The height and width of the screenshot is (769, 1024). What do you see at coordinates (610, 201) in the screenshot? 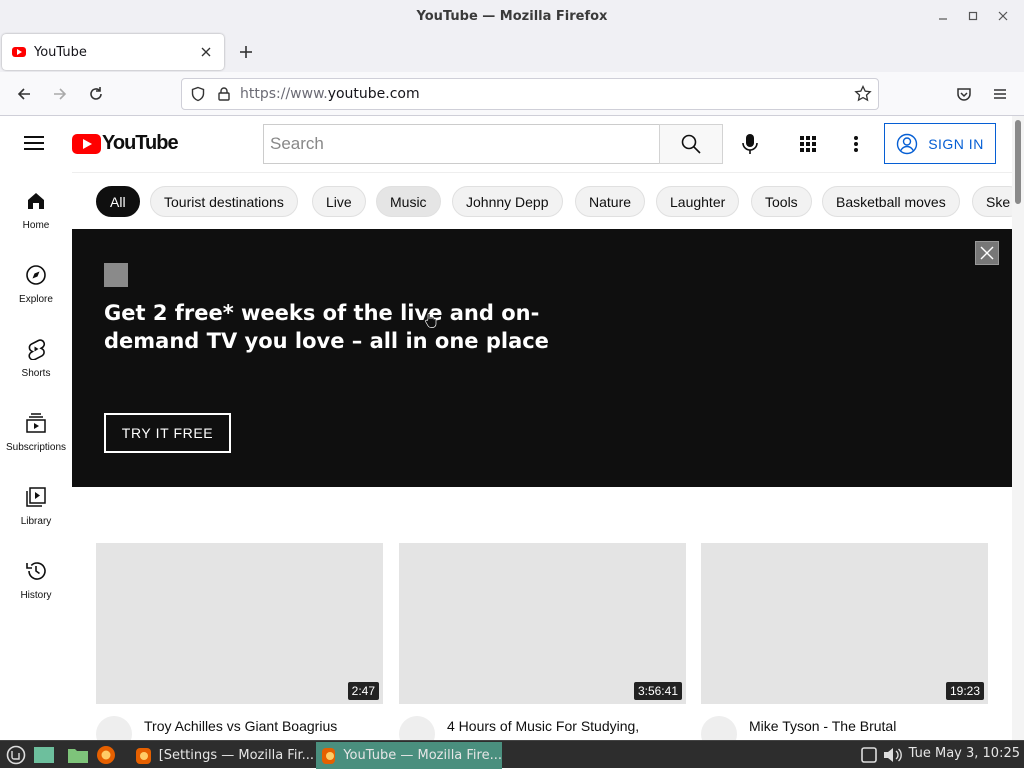
I see `chip-nature: Nature` at bounding box center [610, 201].